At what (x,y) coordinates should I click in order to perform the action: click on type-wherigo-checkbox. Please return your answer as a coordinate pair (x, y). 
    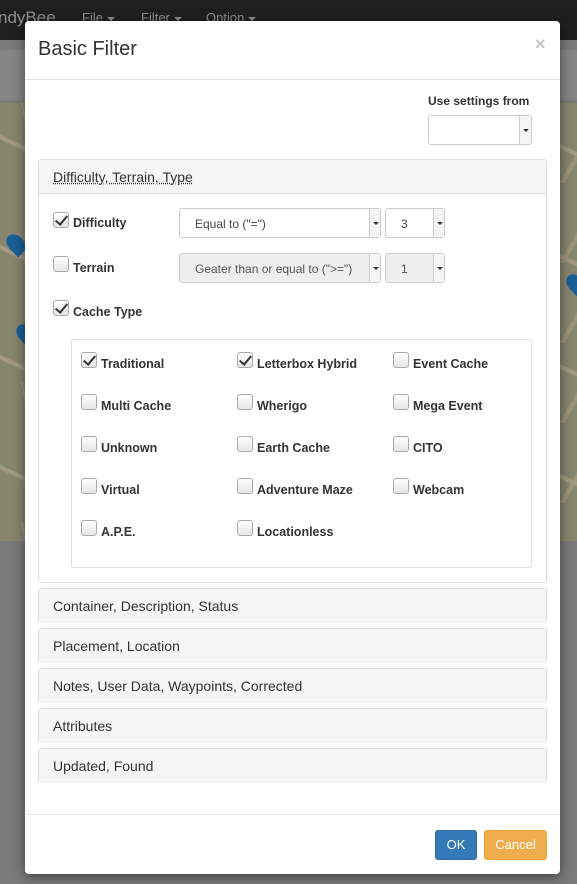
    Looking at the image, I should click on (245, 402).